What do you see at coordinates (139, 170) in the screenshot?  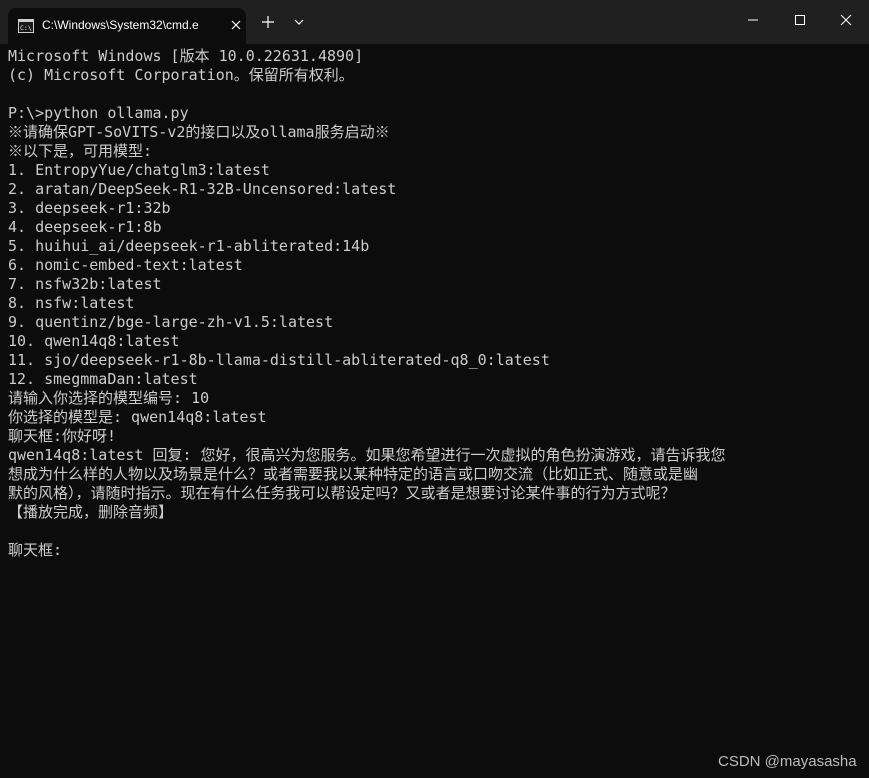 I see `console-line: 1. EntropyYue/chatglm3:latest` at bounding box center [139, 170].